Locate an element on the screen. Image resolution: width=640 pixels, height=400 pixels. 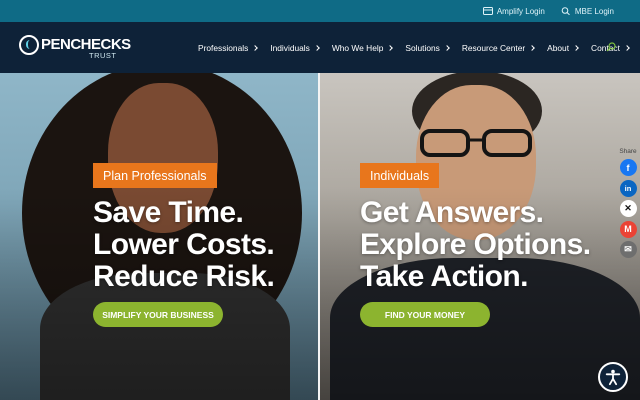
headline-line: Lower Costs. is located at coordinates (184, 244).